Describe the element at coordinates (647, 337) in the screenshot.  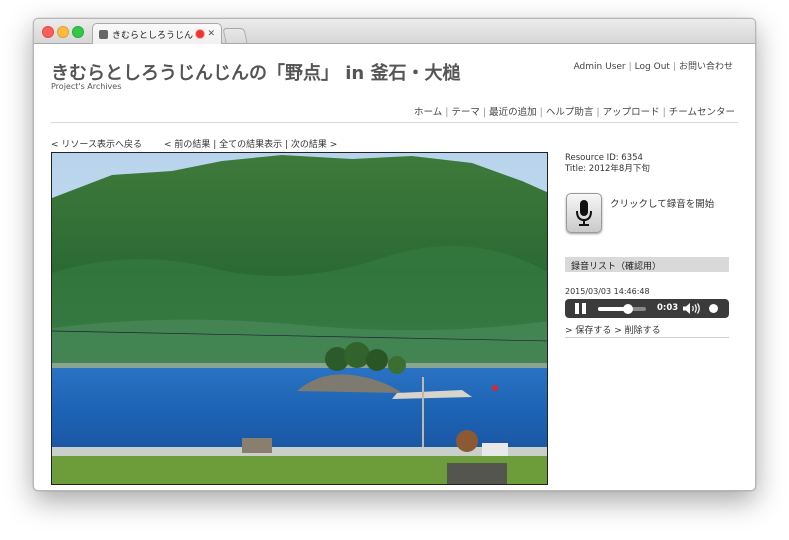
I see `recording-divider` at that location.